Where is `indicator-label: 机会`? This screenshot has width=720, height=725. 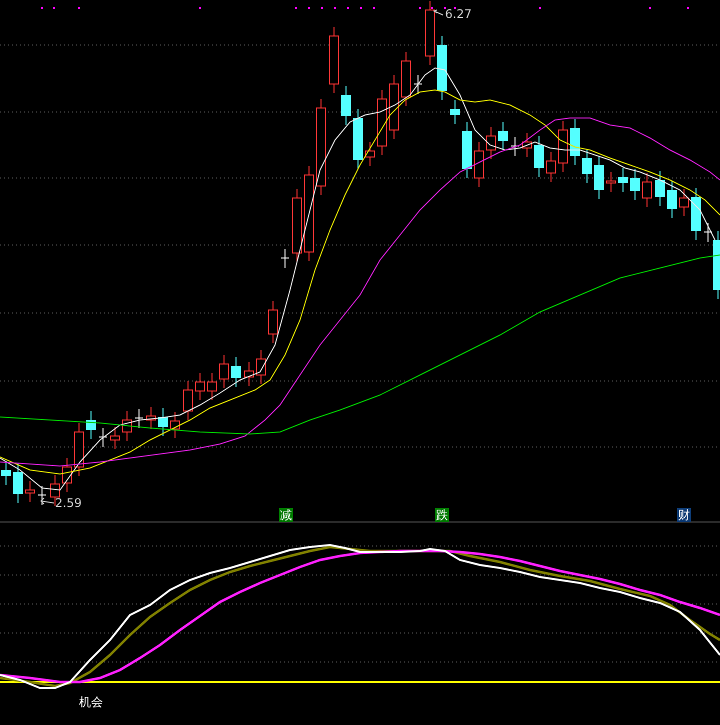
indicator-label: 机会 is located at coordinates (91, 702).